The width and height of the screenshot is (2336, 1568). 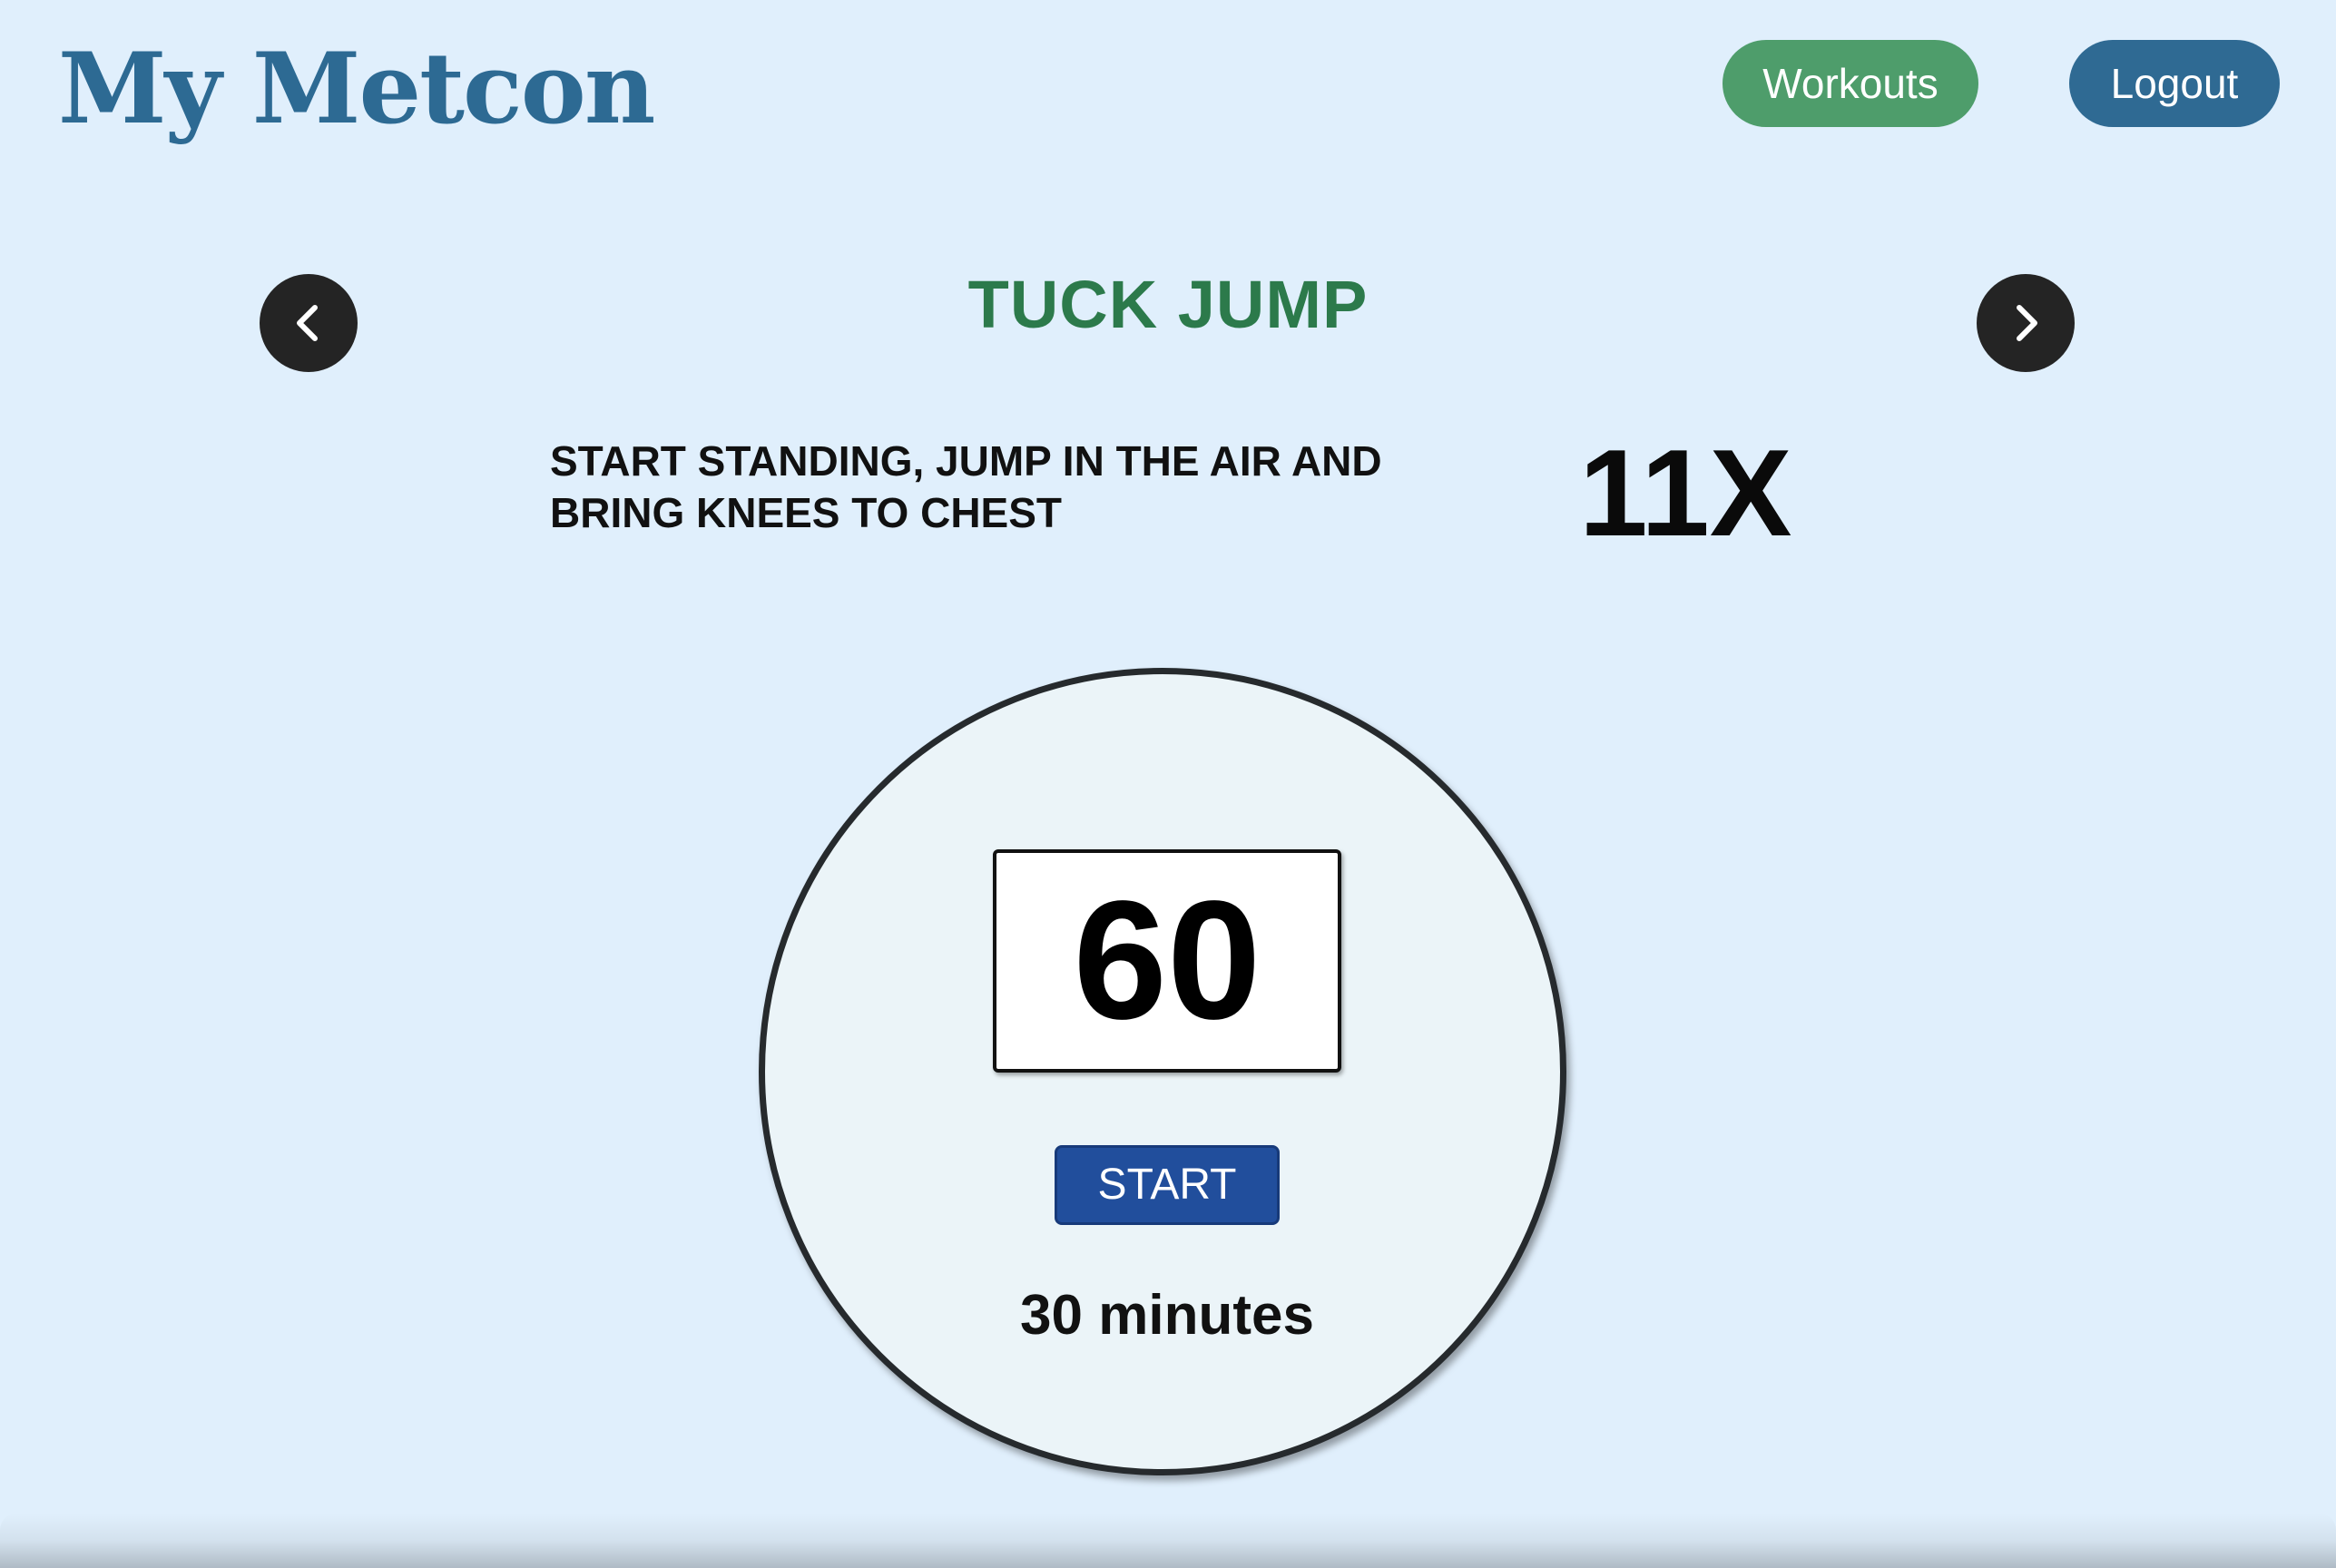 What do you see at coordinates (1167, 1185) in the screenshot?
I see `start-button: START` at bounding box center [1167, 1185].